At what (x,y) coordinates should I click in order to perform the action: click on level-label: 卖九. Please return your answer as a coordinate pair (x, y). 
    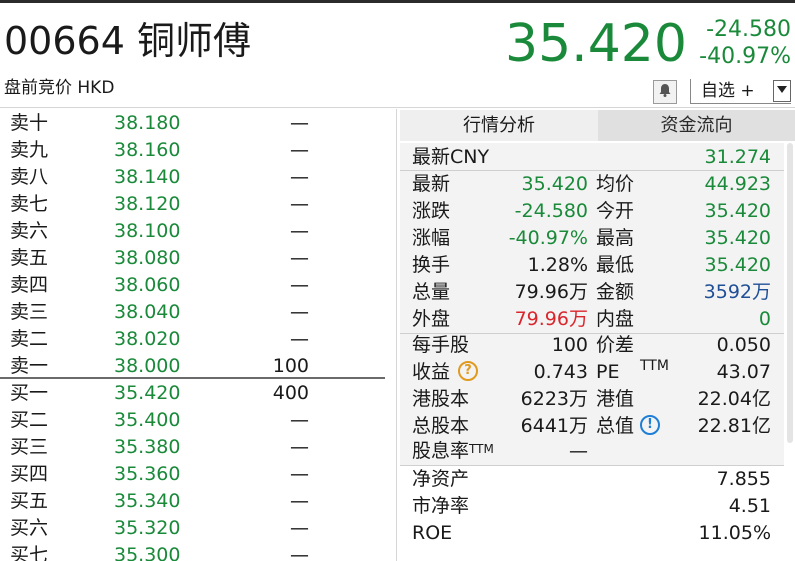
    Looking at the image, I should click on (29, 150).